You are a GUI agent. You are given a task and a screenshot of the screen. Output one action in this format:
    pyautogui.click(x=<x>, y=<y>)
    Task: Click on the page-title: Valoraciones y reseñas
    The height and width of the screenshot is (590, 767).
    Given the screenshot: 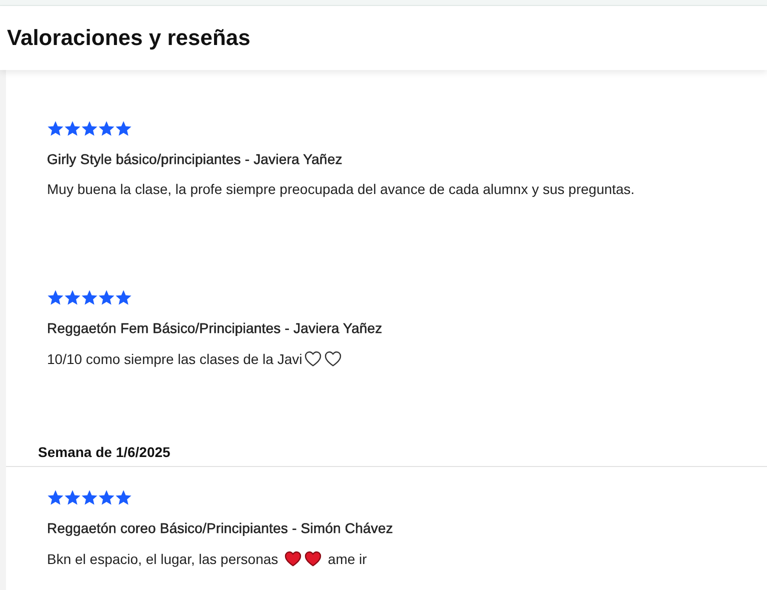 What is the action you would take?
    pyautogui.click(x=128, y=38)
    